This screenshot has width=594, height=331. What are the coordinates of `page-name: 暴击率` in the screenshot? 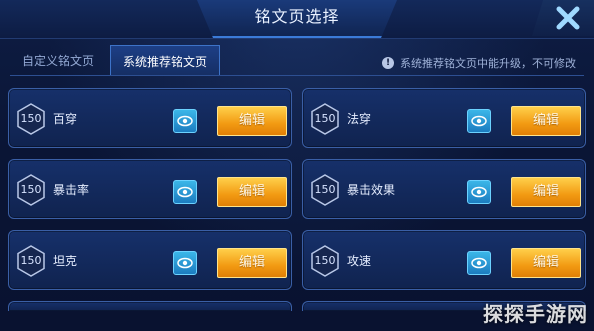 It's located at (71, 190).